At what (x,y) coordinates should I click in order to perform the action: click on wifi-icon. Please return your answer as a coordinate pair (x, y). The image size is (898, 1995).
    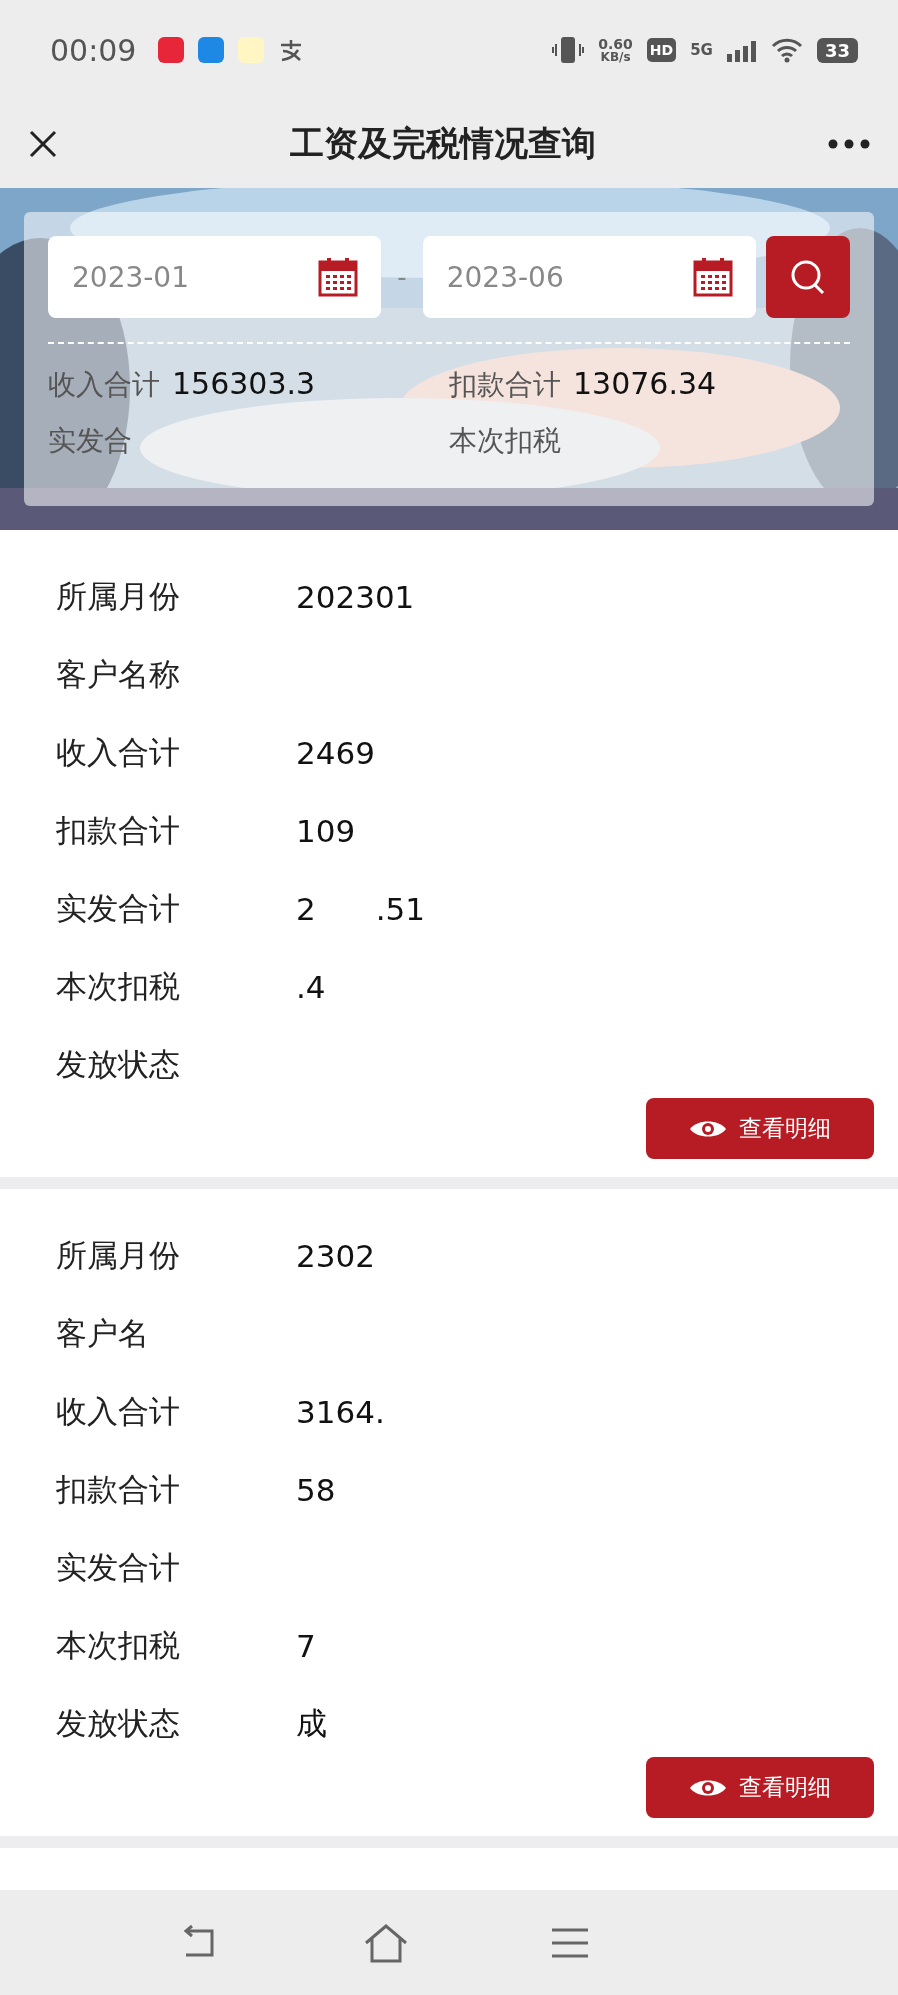
    Looking at the image, I should click on (786, 50).